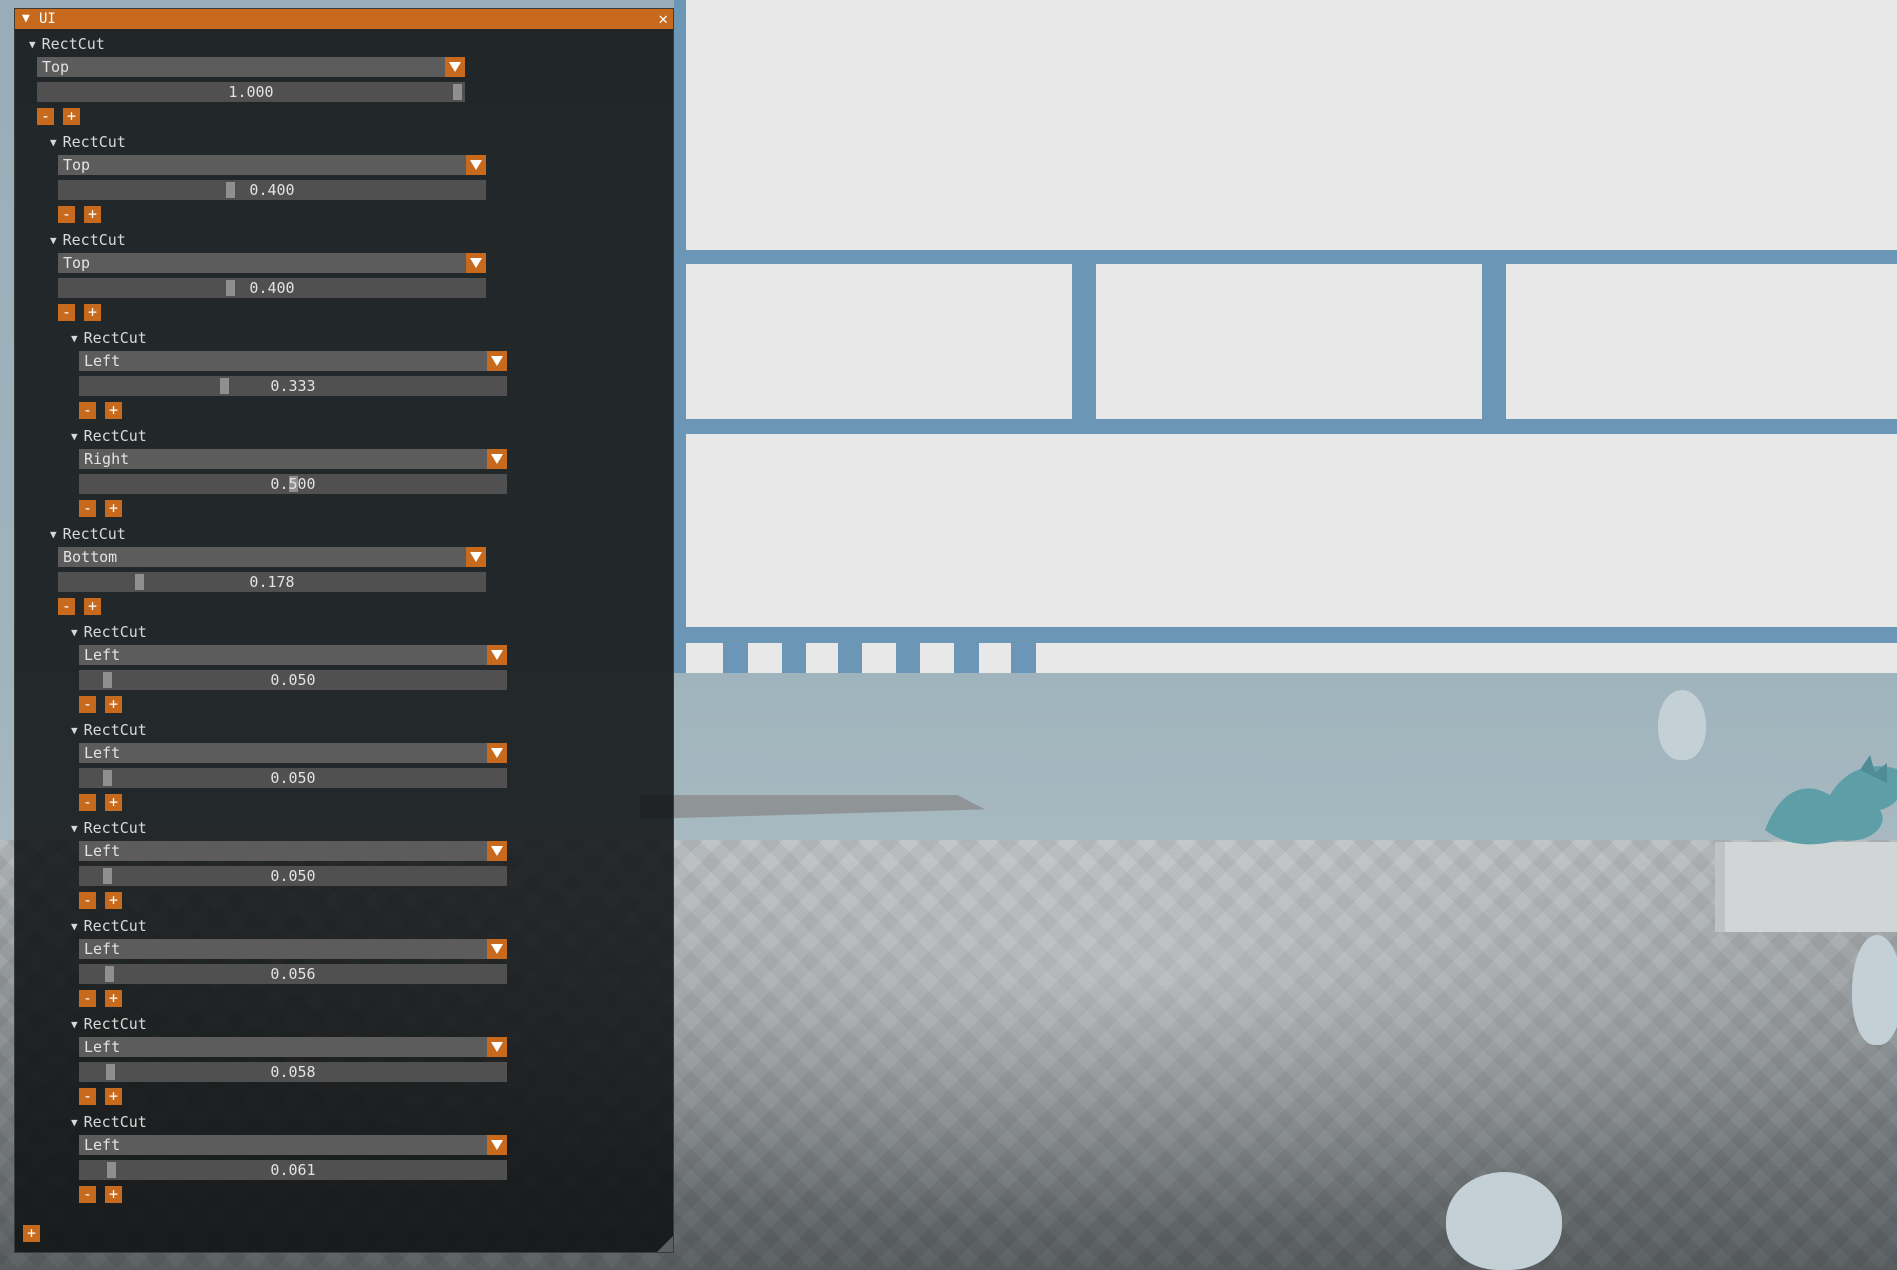 The height and width of the screenshot is (1270, 1897). Describe the element at coordinates (26, 19) in the screenshot. I see `collapse-triangle-icon: ▼` at that location.